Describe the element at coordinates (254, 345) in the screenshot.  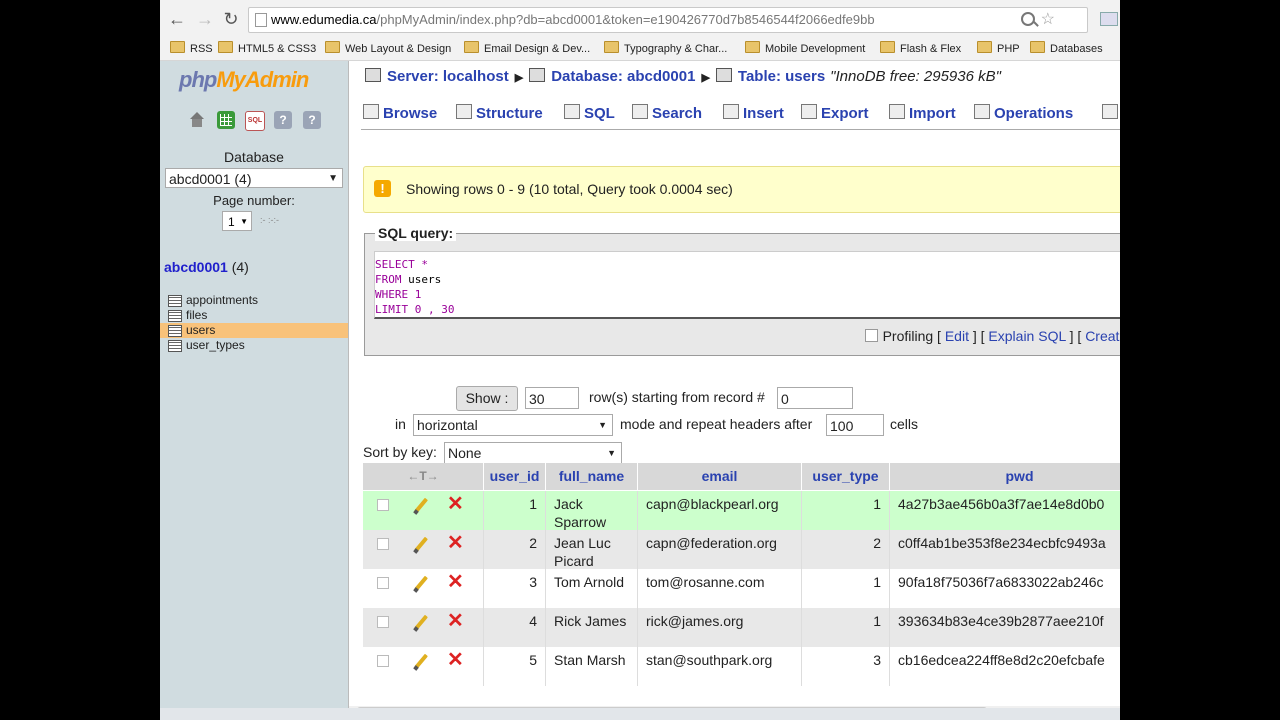
I see `table-item-user-types: user_types` at that location.